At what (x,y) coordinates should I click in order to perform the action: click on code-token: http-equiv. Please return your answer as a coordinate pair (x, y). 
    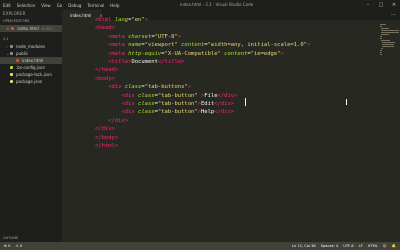
    Looking at the image, I should click on (145, 53).